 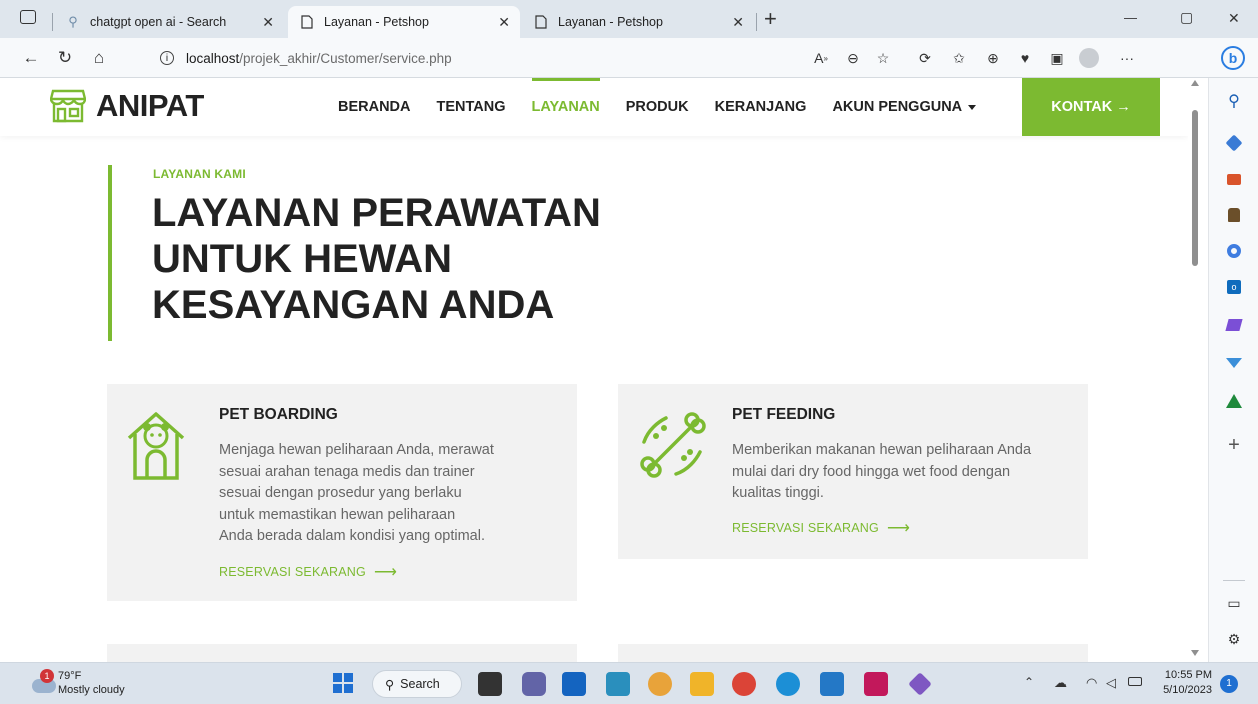 What do you see at coordinates (1234, 143) in the screenshot?
I see `shopping-tag-icon` at bounding box center [1234, 143].